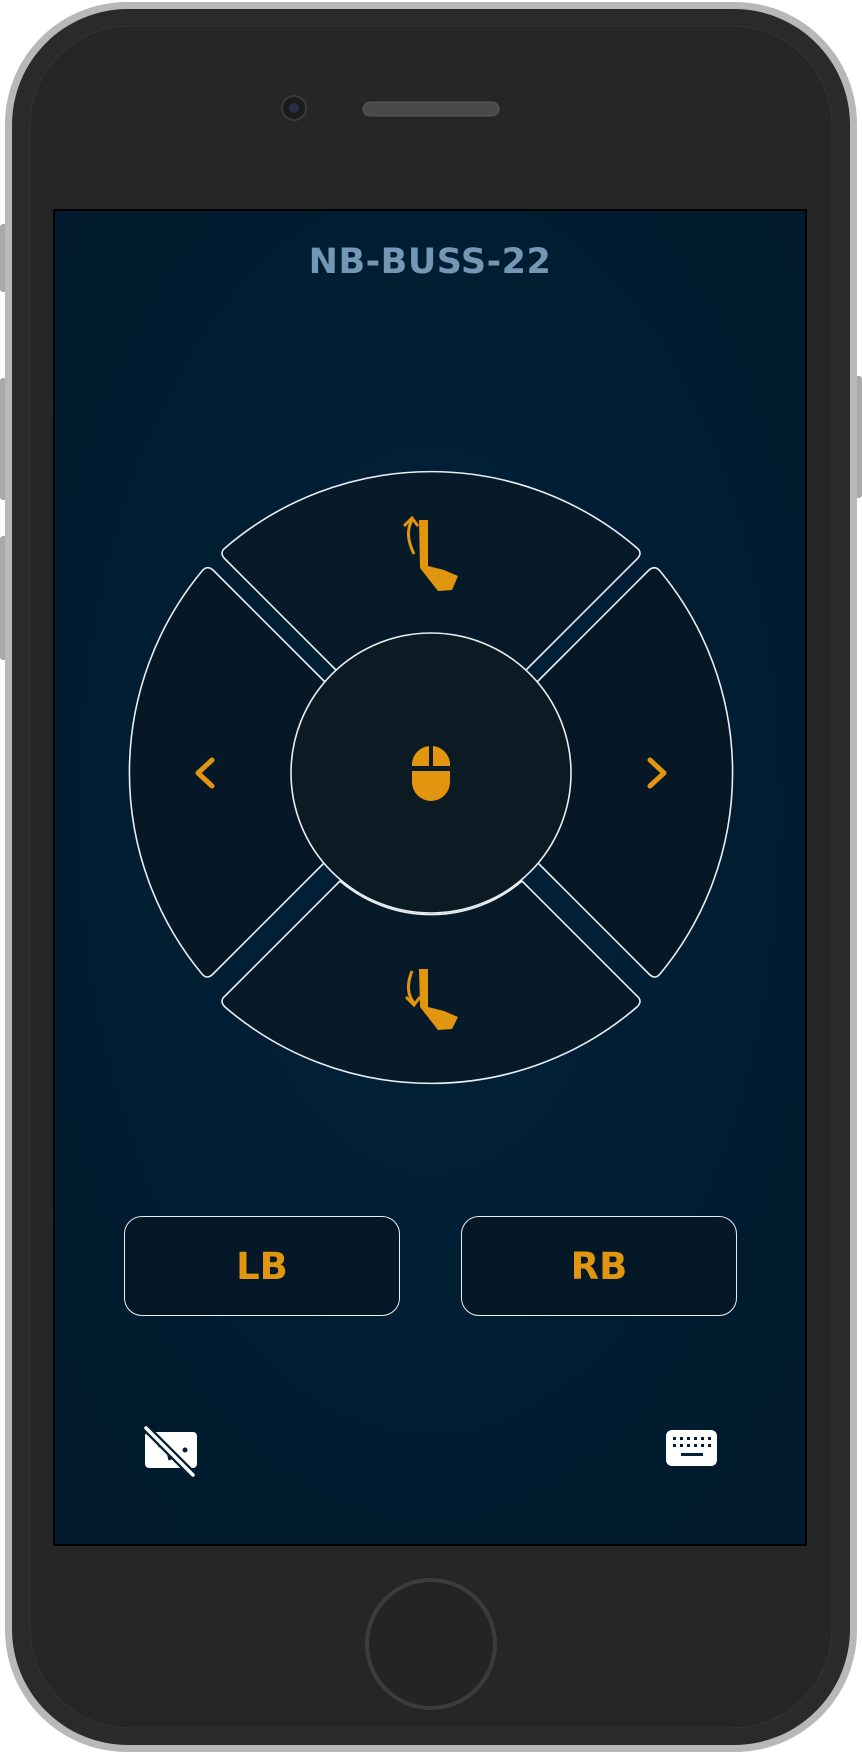 The height and width of the screenshot is (1754, 862). I want to click on screen-off-button, so click(171, 1450).